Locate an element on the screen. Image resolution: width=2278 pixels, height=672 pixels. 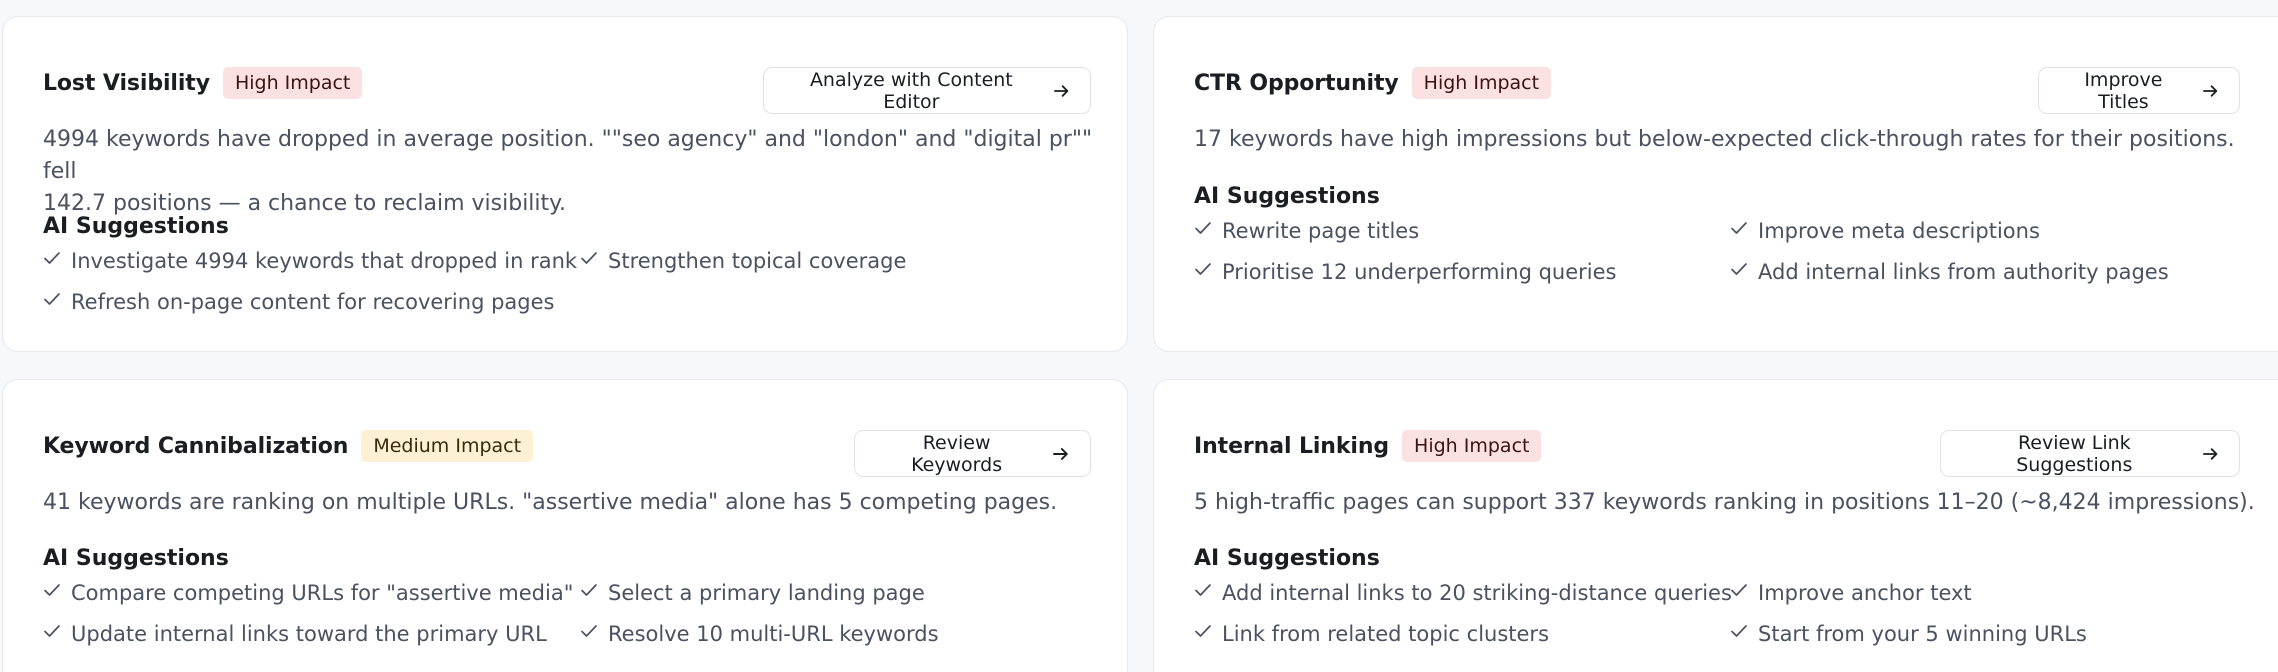
suggestion-item: Improve meta descriptions is located at coordinates (1885, 231).